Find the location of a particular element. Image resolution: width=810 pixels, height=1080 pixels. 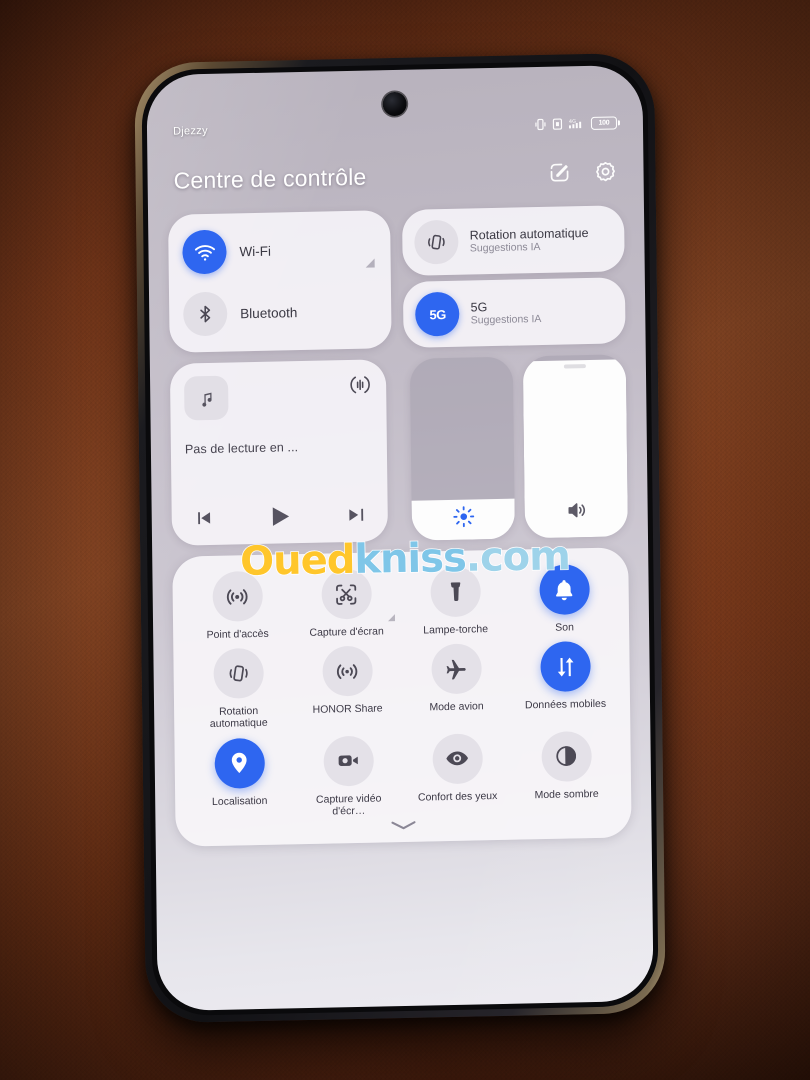

auto-rotate-tile: Rotation automatique Suggestions IA is located at coordinates (513, 240).